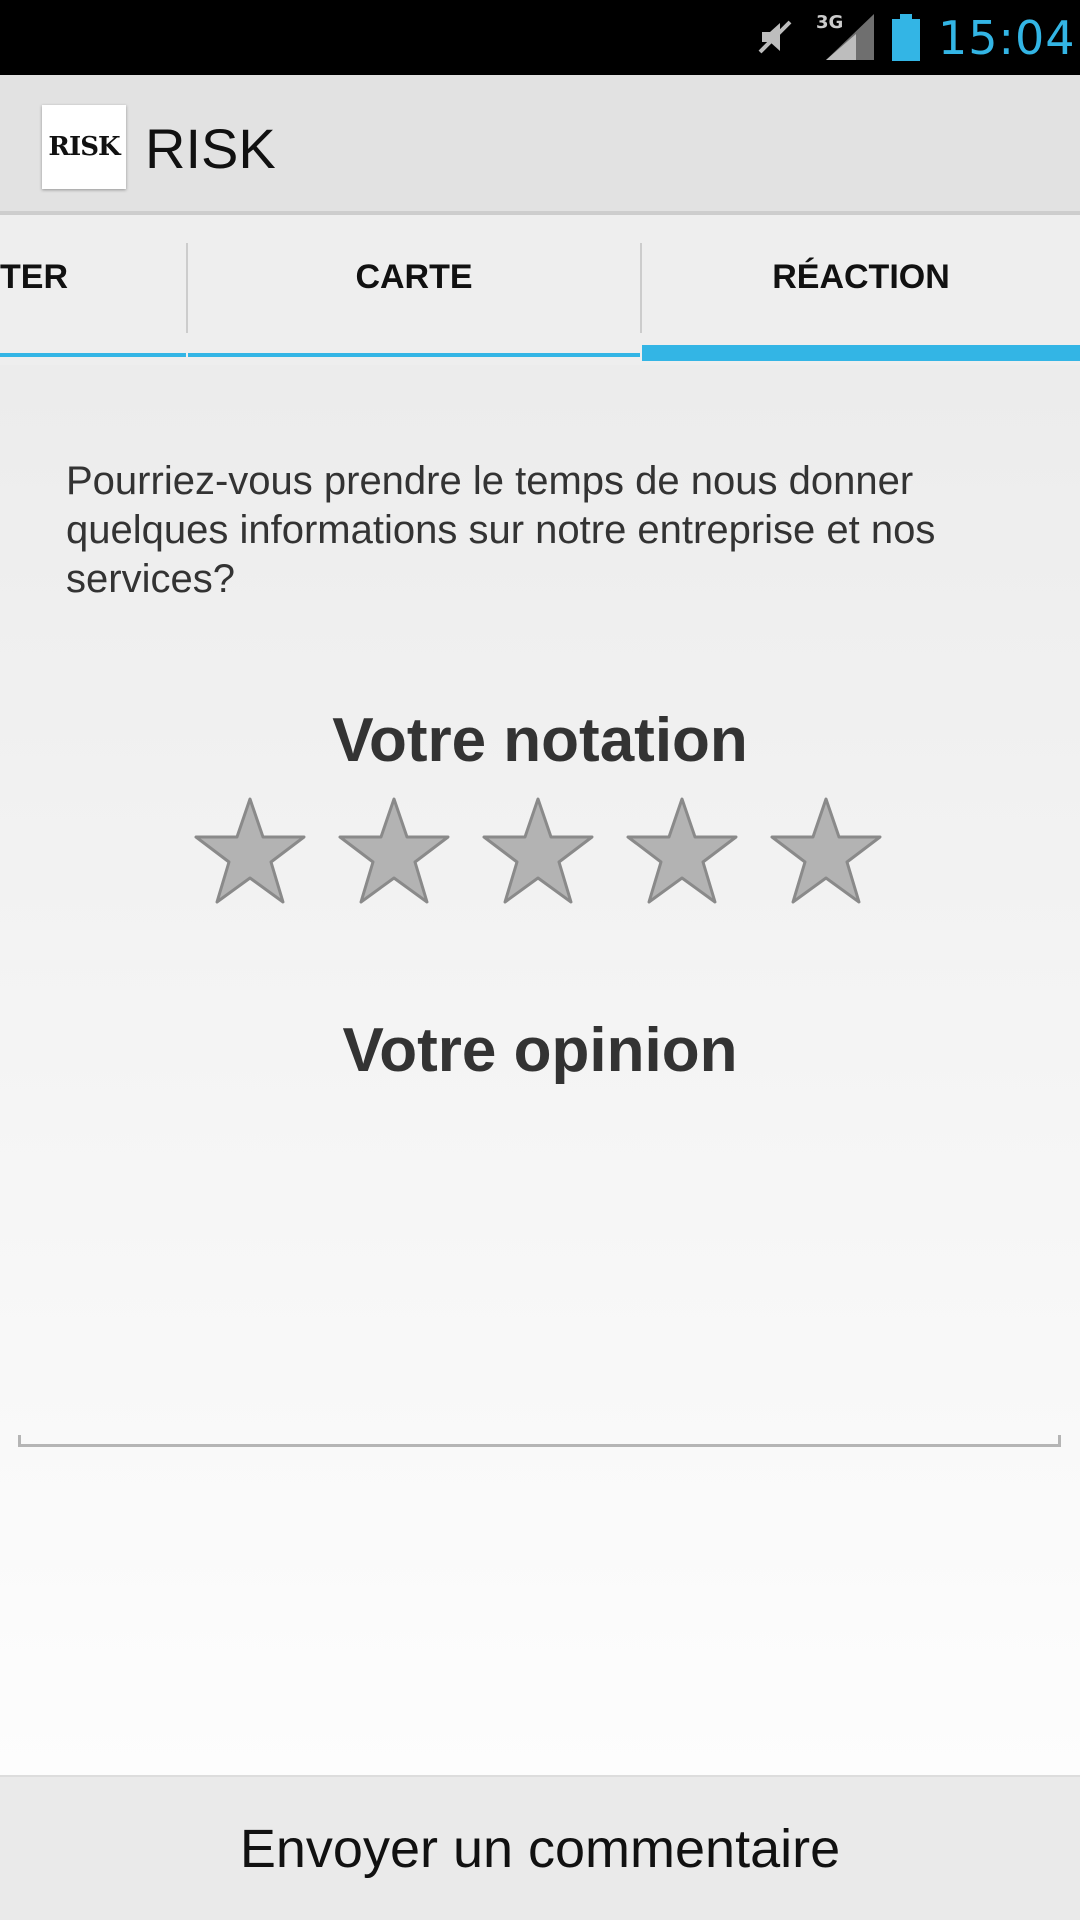  I want to click on rating-bar, so click(542, 855).